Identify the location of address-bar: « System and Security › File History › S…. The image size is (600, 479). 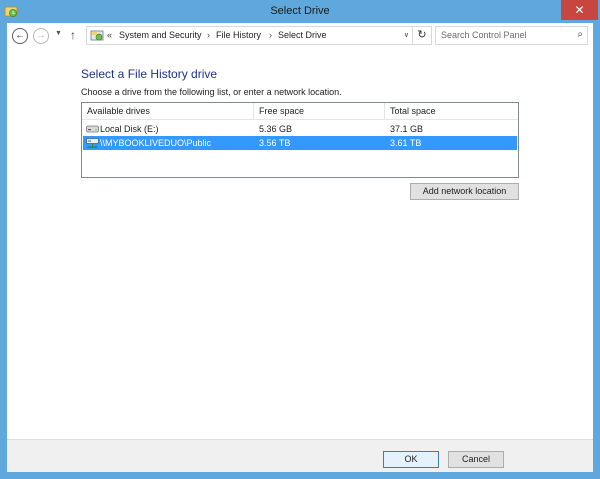
(259, 35).